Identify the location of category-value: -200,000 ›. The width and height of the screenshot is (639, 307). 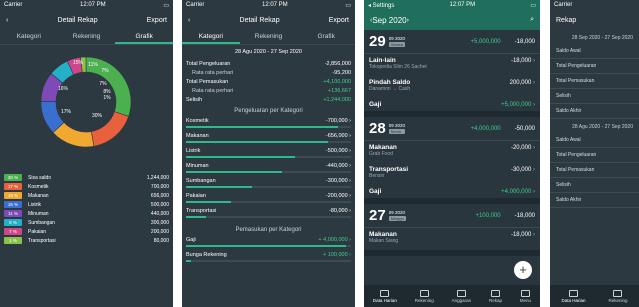
(338, 196).